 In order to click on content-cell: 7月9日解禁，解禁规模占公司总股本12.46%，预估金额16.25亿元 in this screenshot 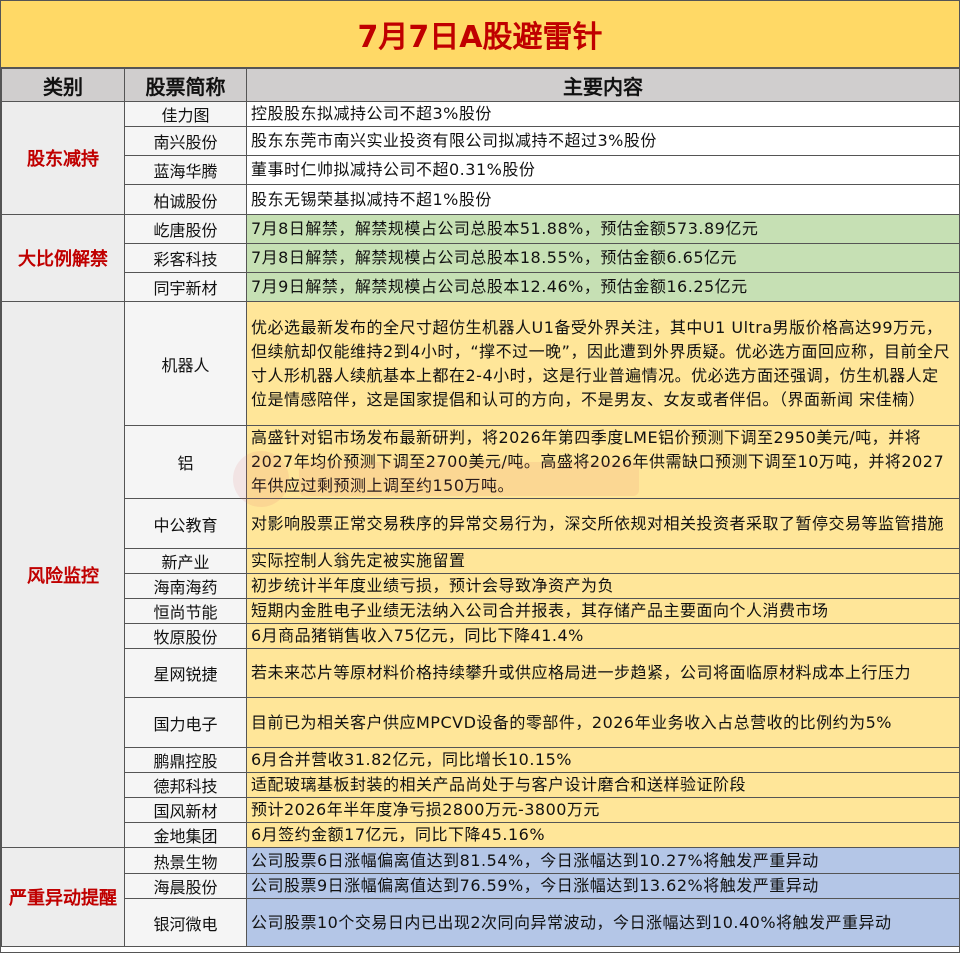, I will do `click(603, 287)`.